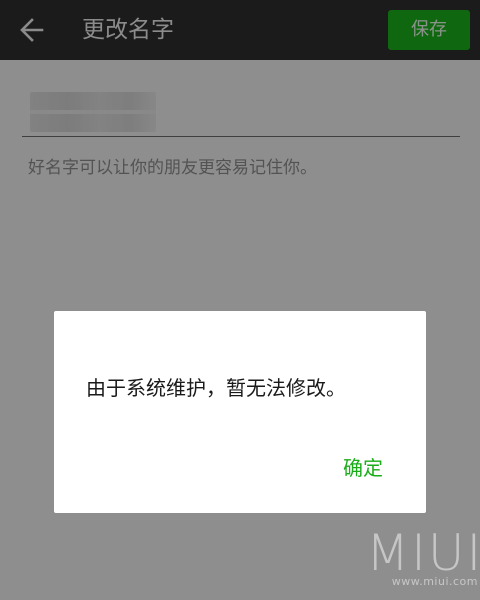 This screenshot has width=480, height=600. I want to click on watermark-logo: MIUI, so click(423, 553).